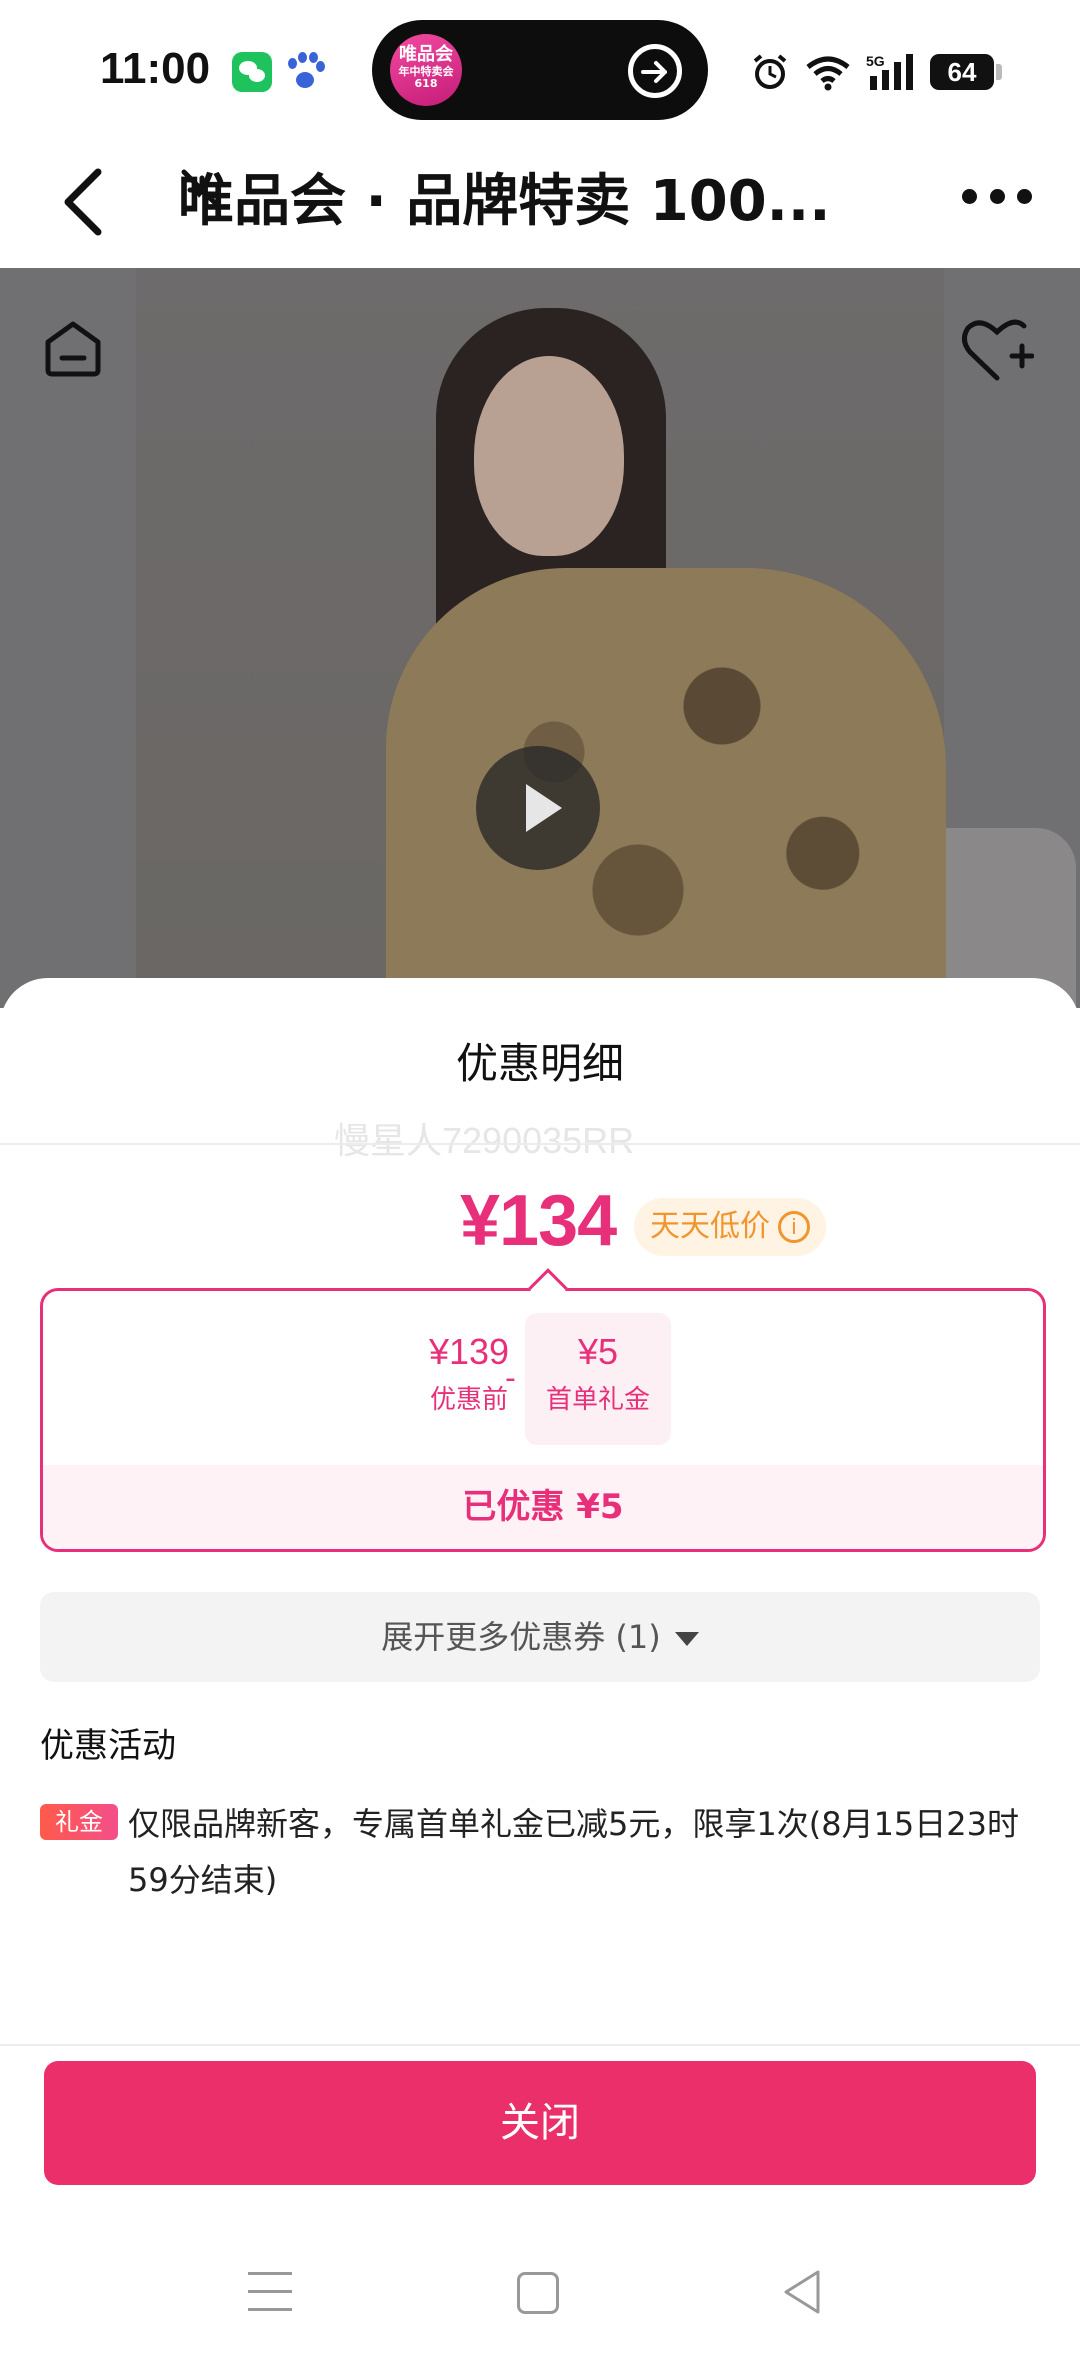 This screenshot has width=1080, height=2373. What do you see at coordinates (73, 348) in the screenshot?
I see `home-icon` at bounding box center [73, 348].